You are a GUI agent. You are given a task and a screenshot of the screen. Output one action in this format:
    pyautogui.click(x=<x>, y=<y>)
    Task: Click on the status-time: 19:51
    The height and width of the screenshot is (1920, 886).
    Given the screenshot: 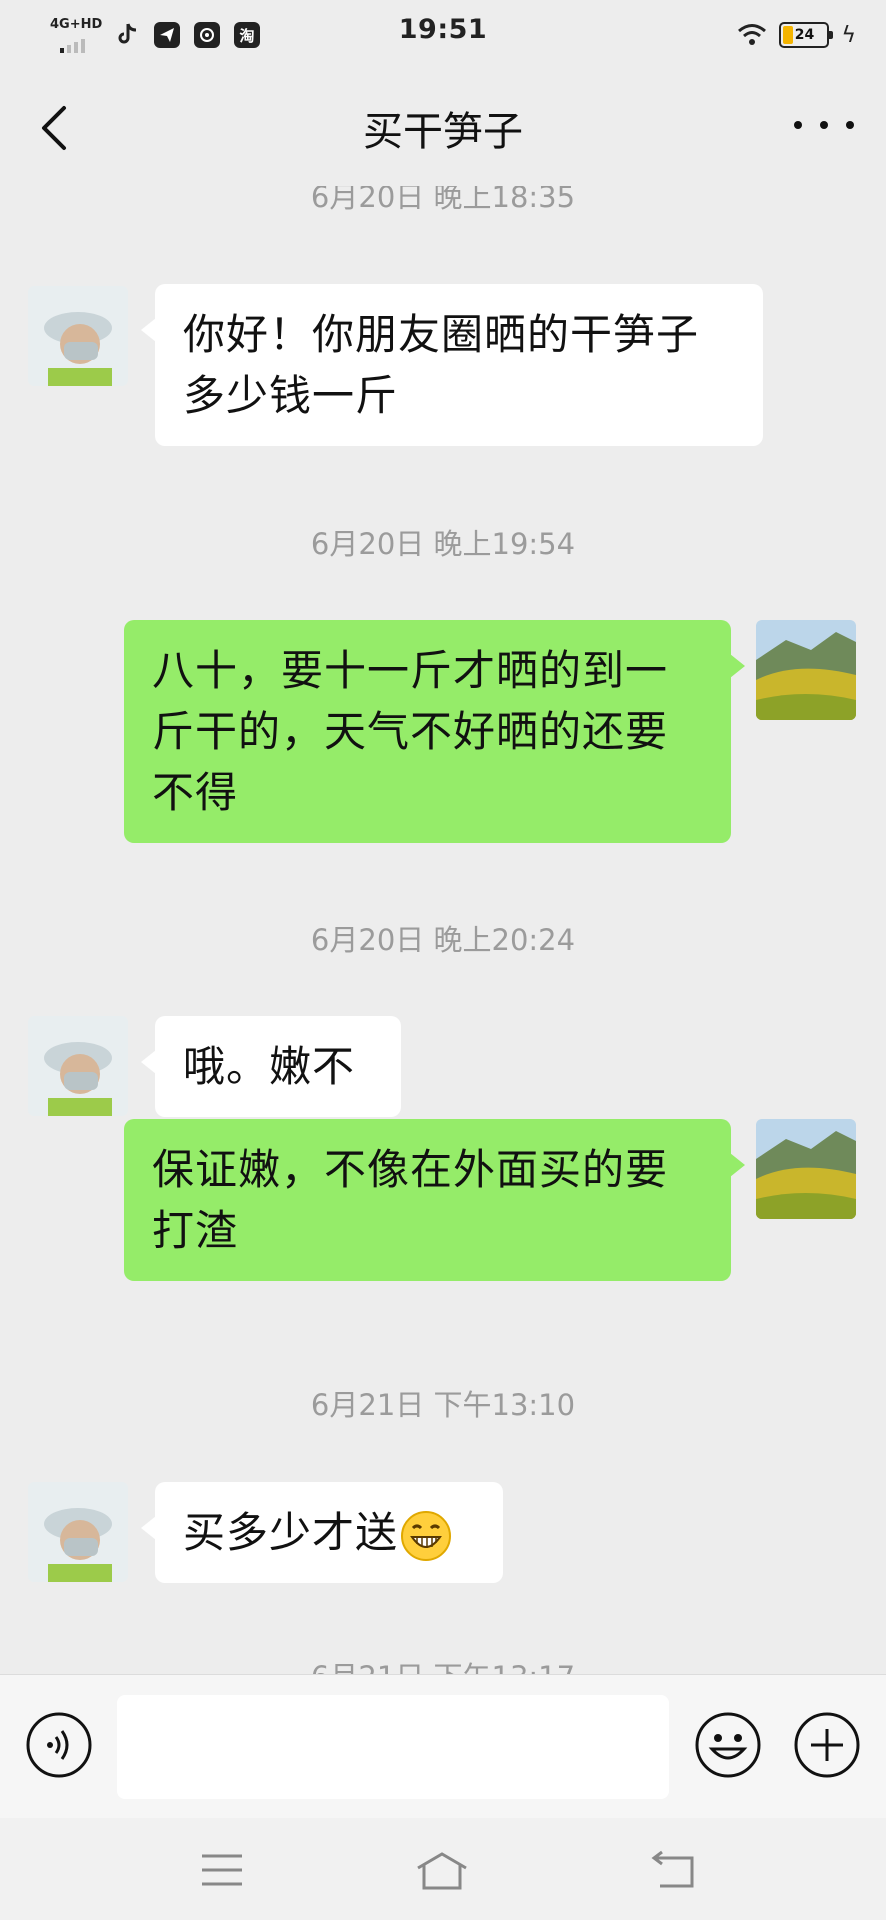 What is the action you would take?
    pyautogui.click(x=443, y=29)
    